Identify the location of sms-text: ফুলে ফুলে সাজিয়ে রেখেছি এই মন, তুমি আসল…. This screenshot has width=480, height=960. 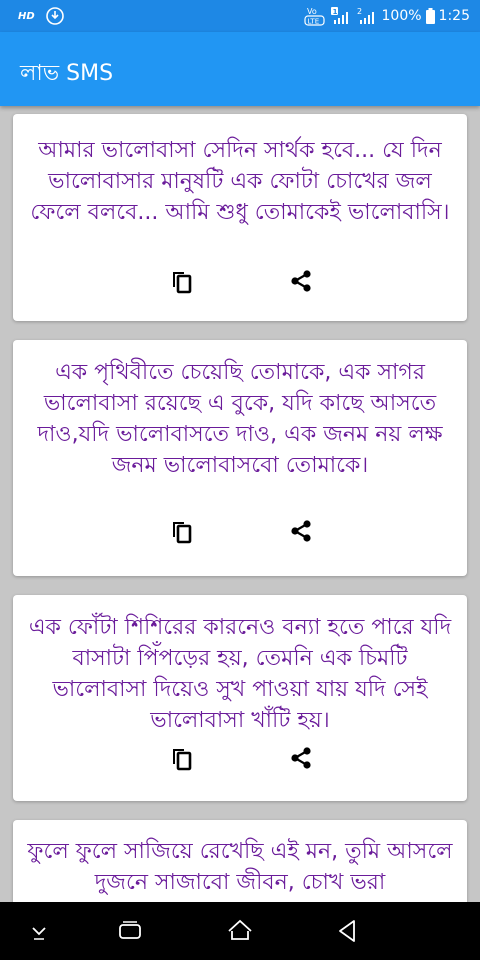
(240, 867).